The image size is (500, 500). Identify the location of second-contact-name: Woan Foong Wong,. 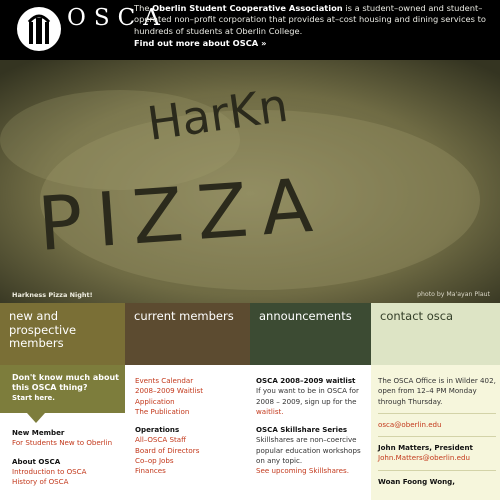
(416, 481).